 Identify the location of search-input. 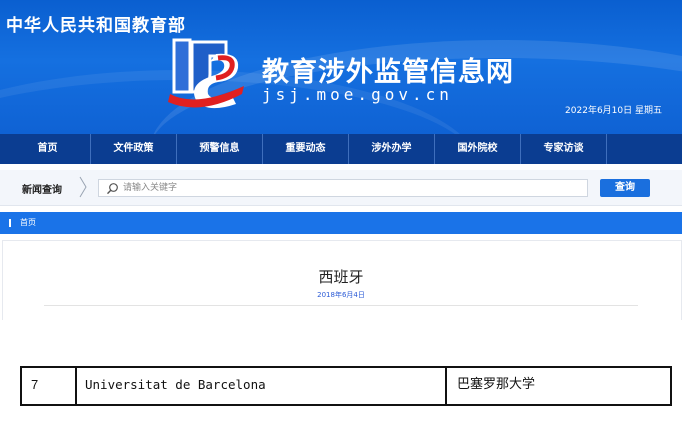
(353, 188).